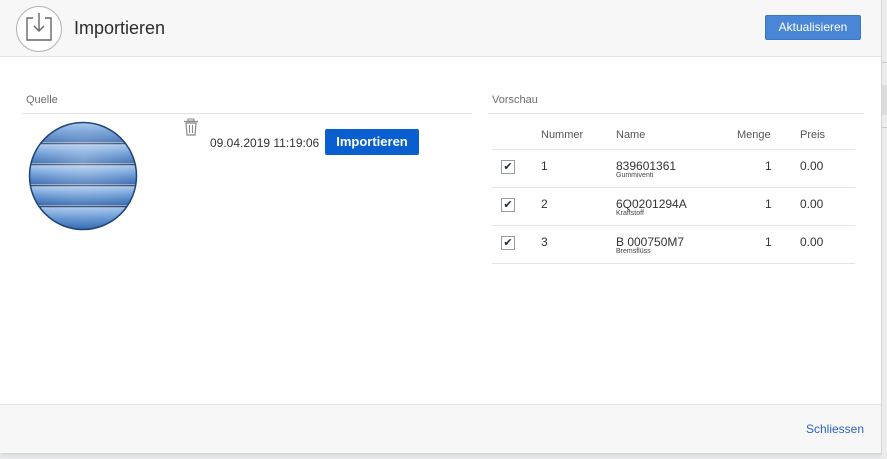 The image size is (887, 459). I want to click on column-header-name: Name, so click(631, 135).